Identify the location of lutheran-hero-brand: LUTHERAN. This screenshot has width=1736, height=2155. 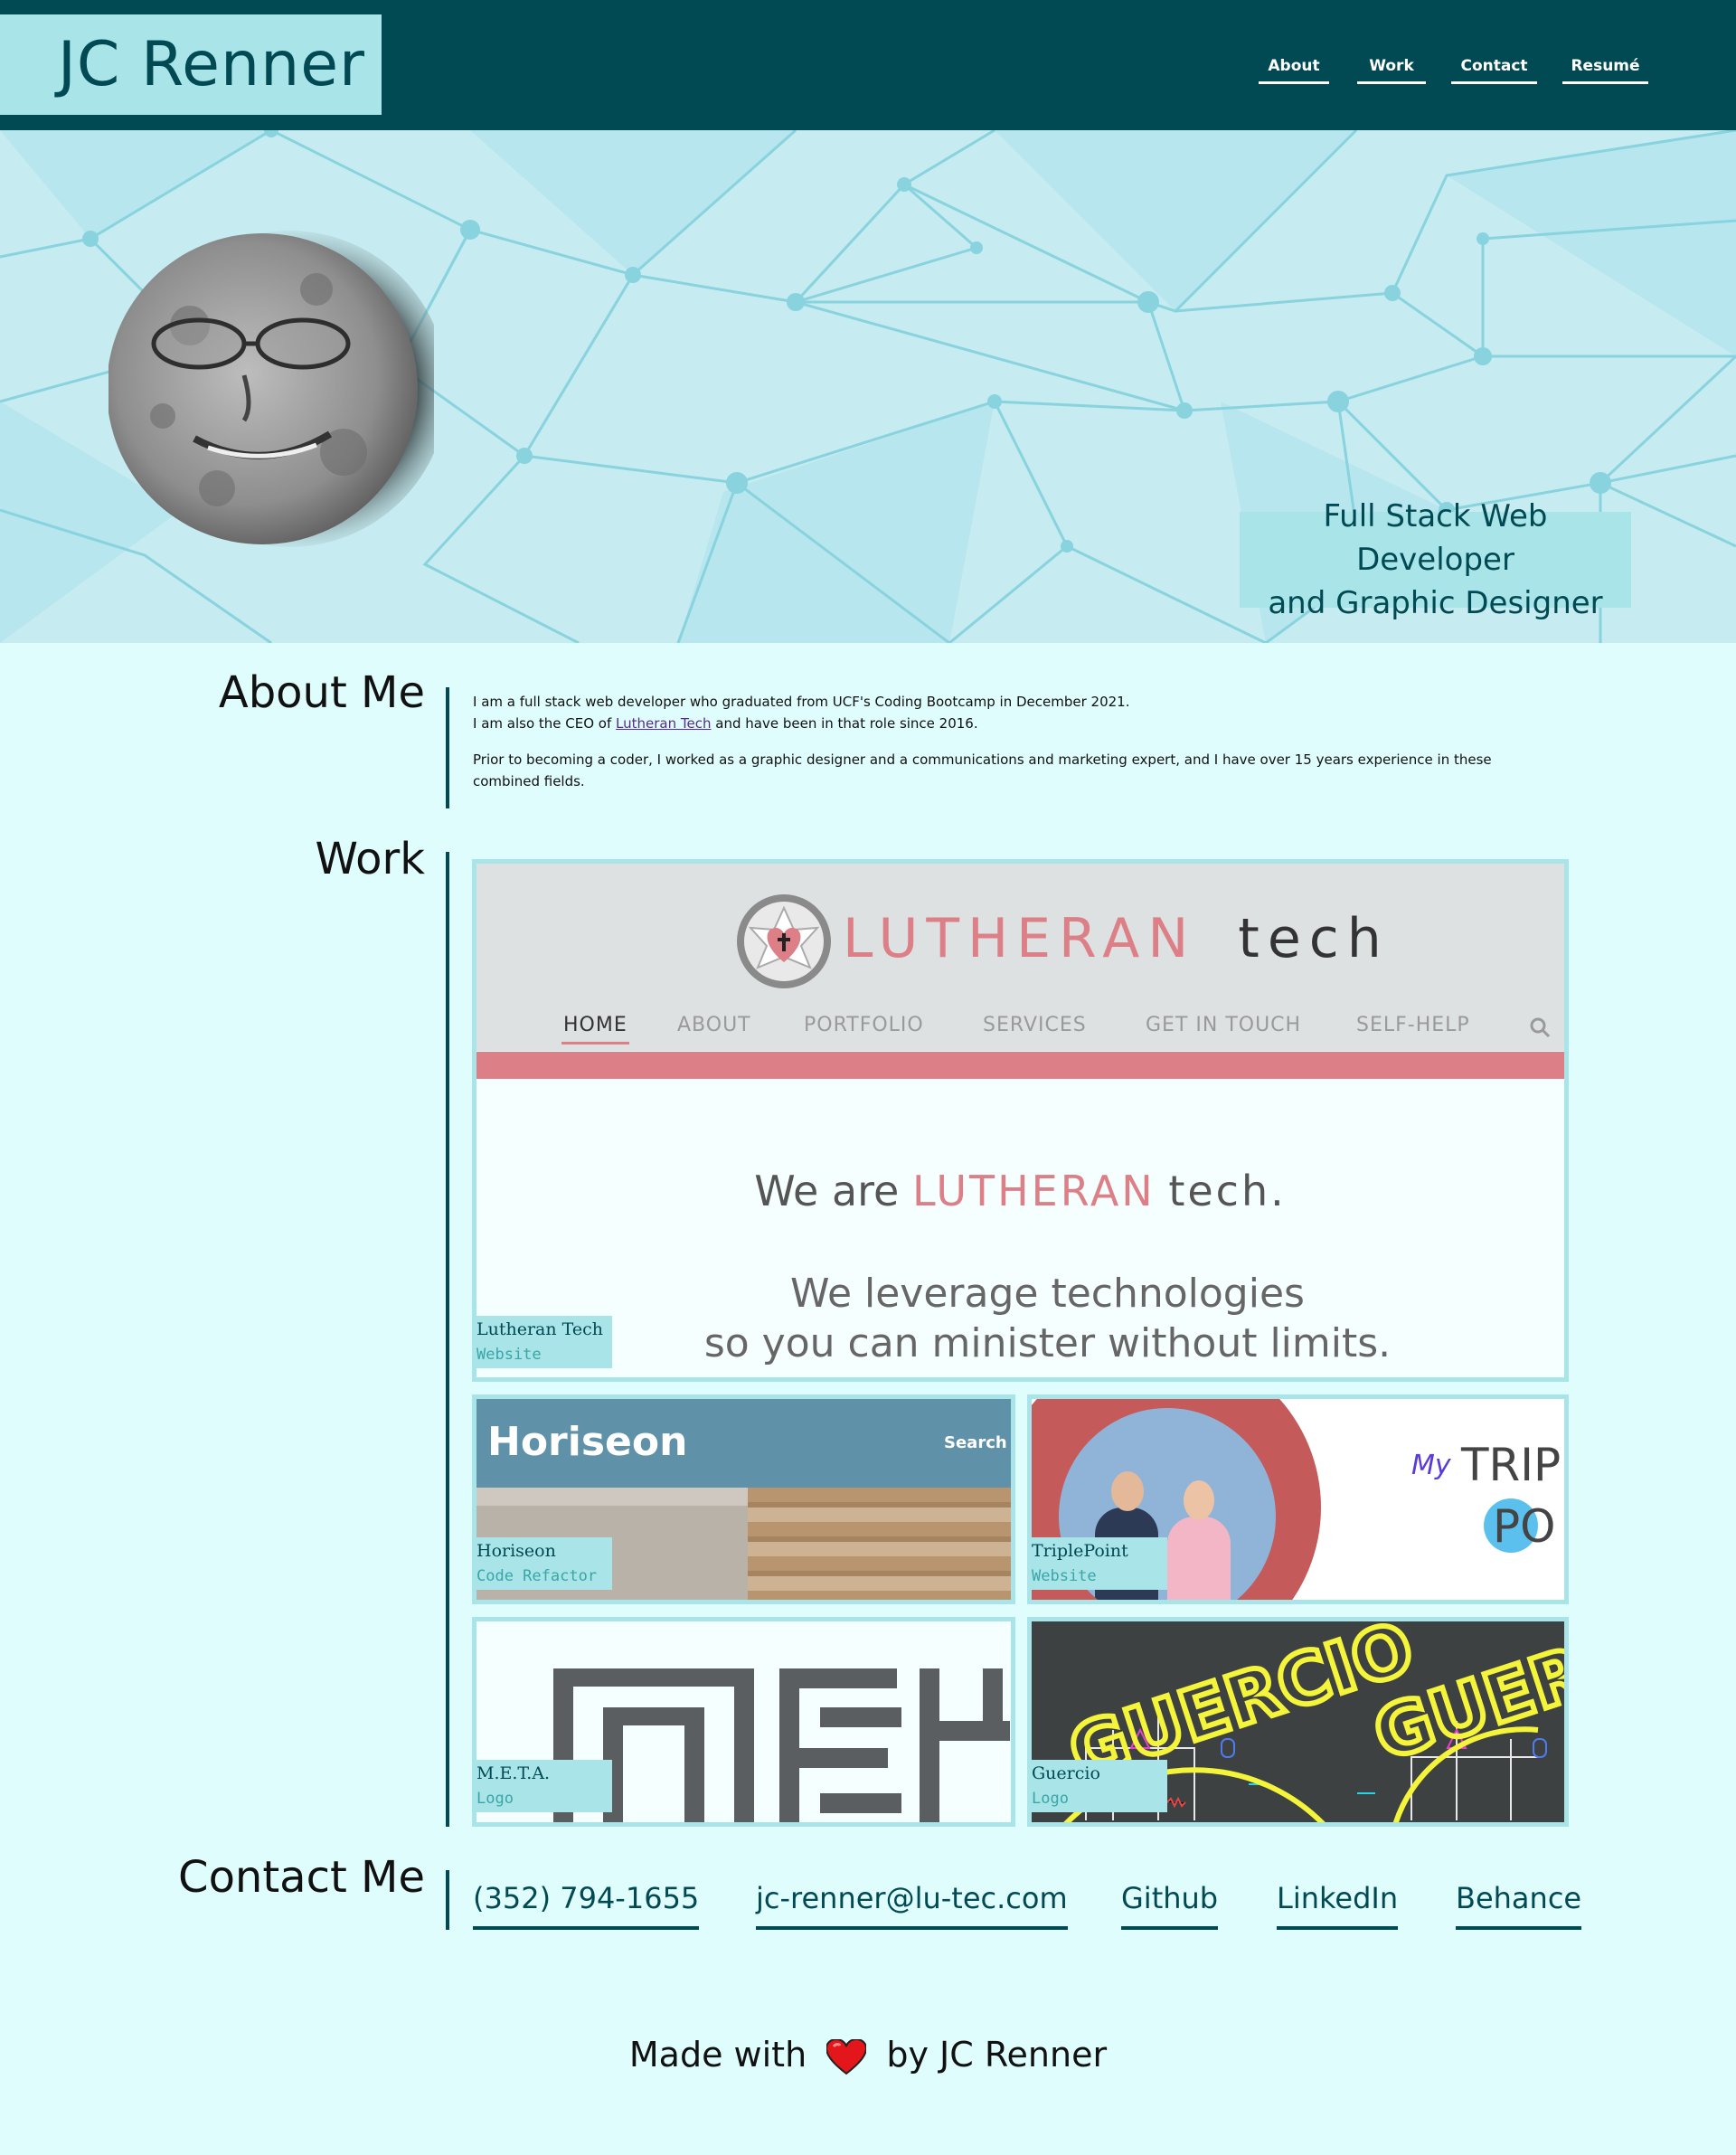
(1033, 1191).